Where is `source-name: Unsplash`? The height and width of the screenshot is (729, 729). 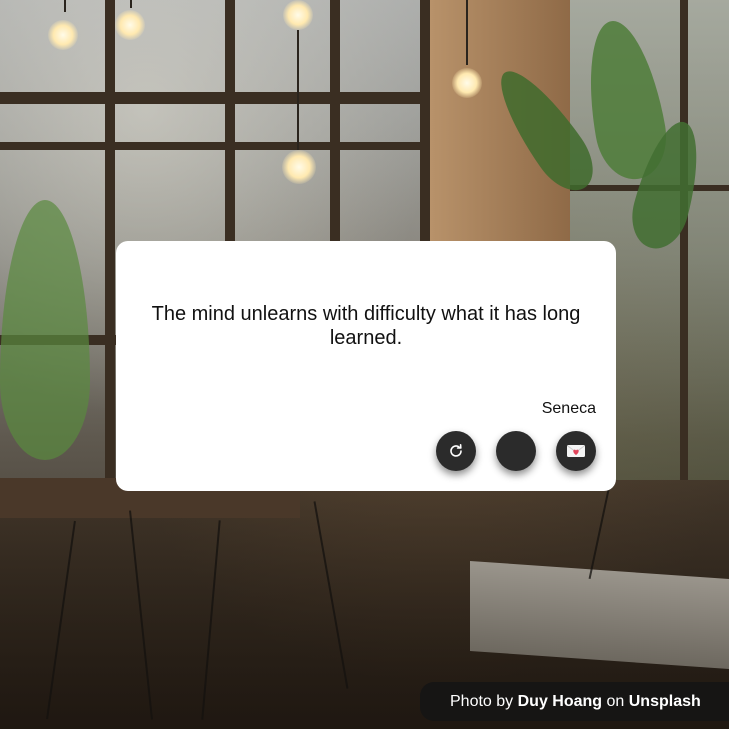 source-name: Unsplash is located at coordinates (664, 701).